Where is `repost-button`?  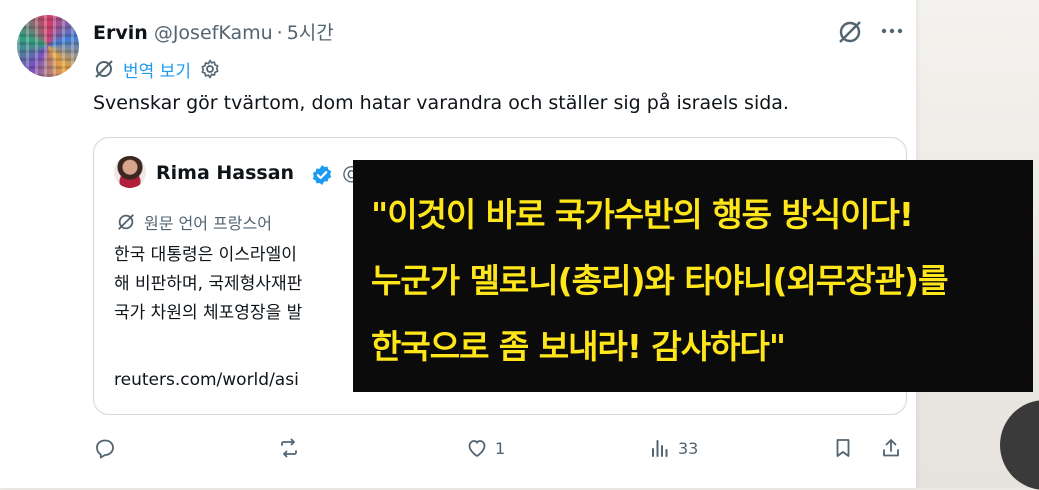
repost-button is located at coordinates (292, 448).